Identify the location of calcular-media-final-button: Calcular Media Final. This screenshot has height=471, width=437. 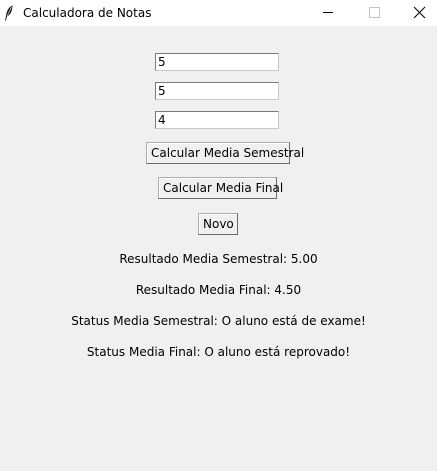
(220, 188).